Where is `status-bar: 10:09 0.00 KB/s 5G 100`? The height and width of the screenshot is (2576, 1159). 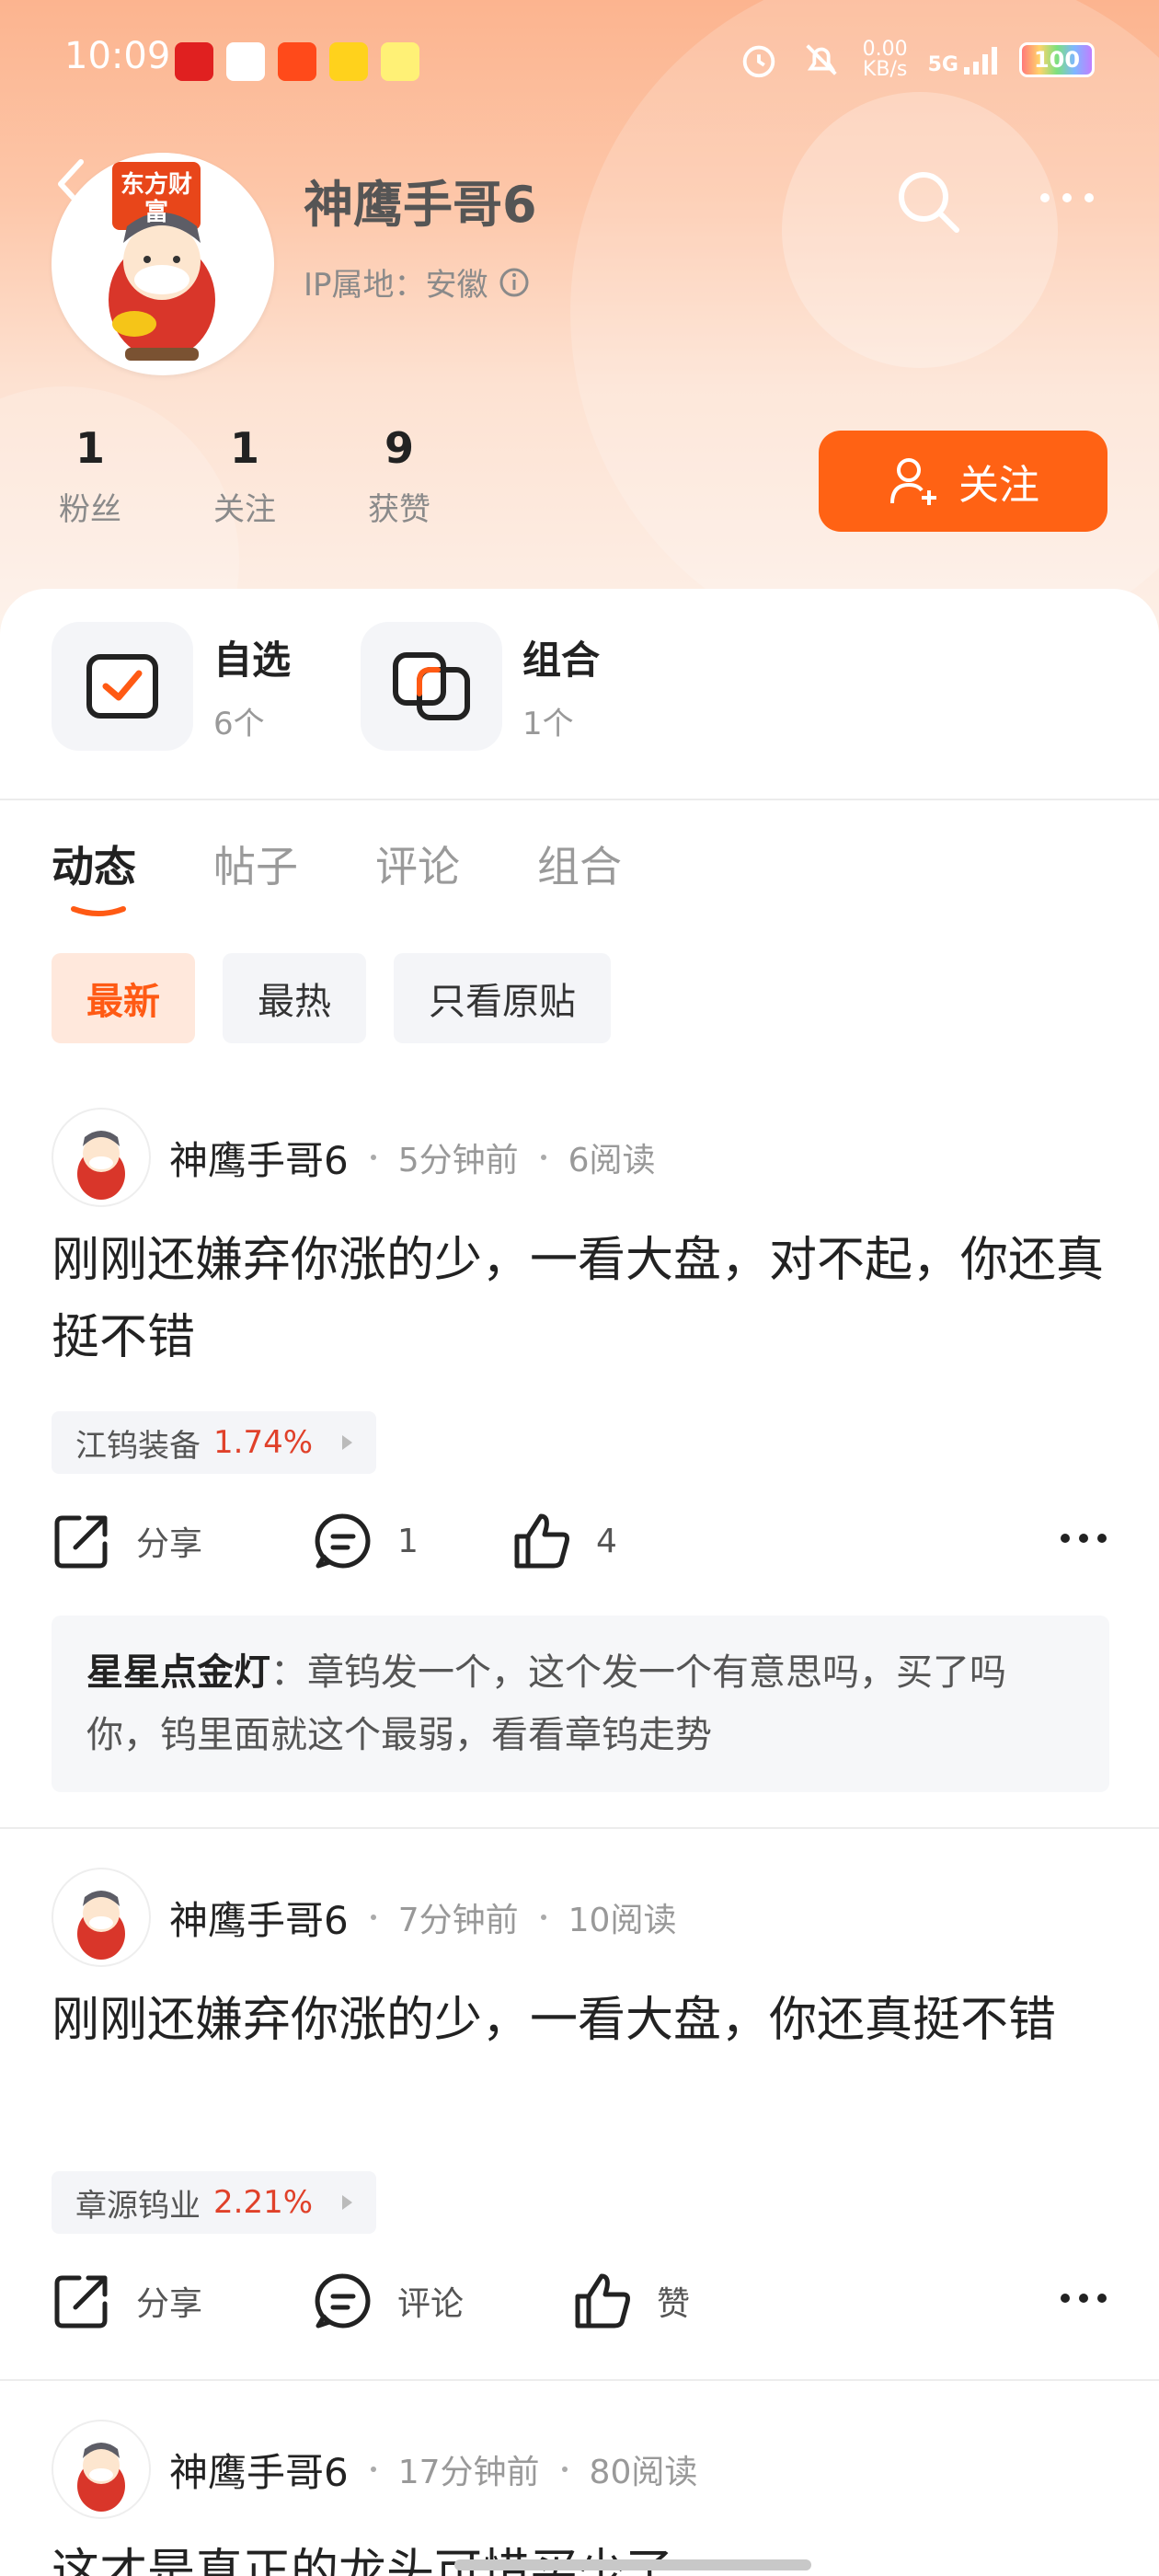
status-bar: 10:09 0.00 KB/s 5G 100 is located at coordinates (579, 60).